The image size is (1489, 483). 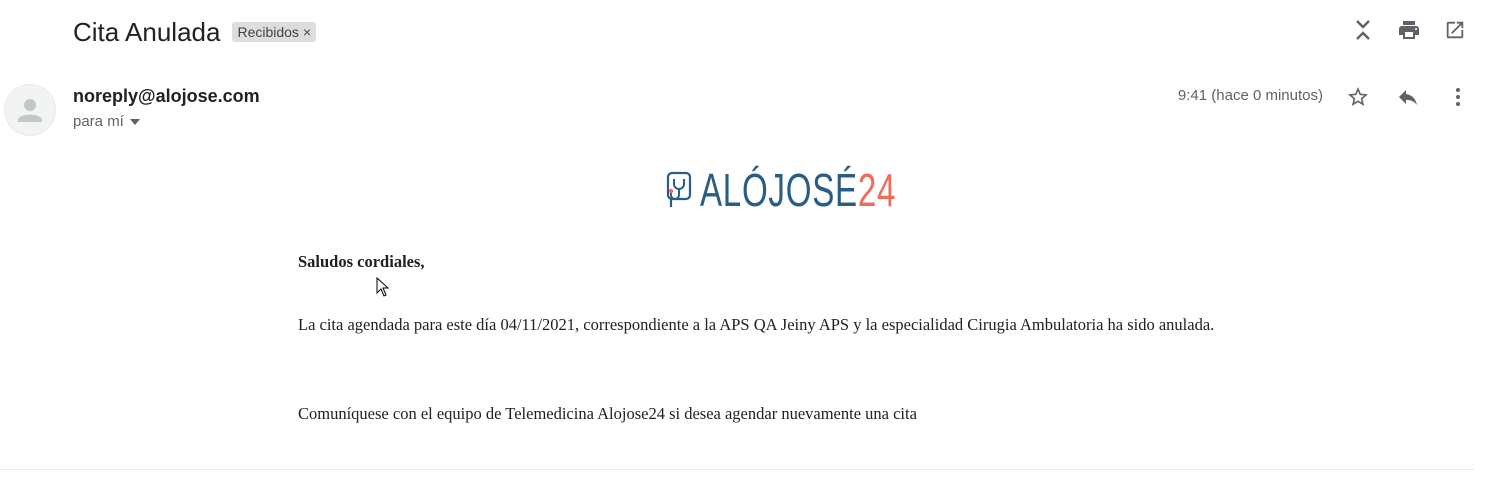 I want to click on reply-icon, so click(x=1408, y=97).